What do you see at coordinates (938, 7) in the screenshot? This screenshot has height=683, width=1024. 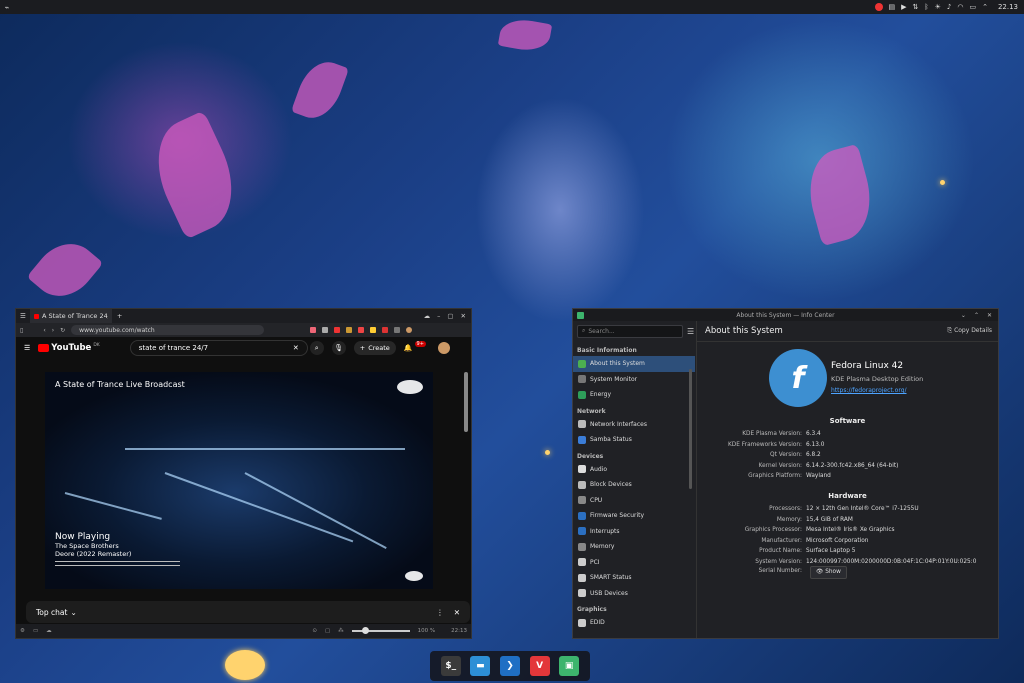 I see `brightness-icon: ☀` at bounding box center [938, 7].